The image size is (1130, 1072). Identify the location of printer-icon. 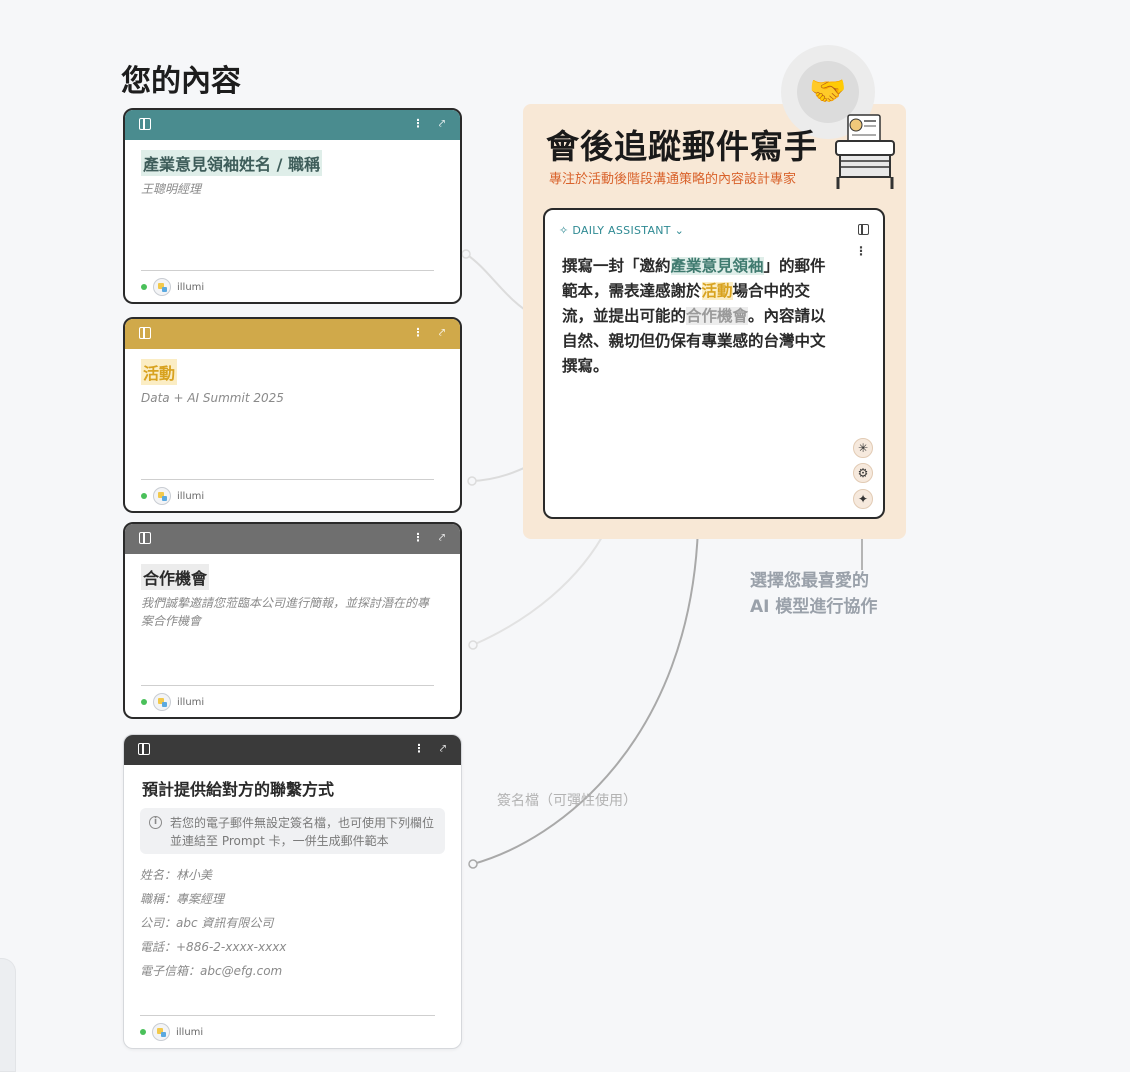
(865, 151).